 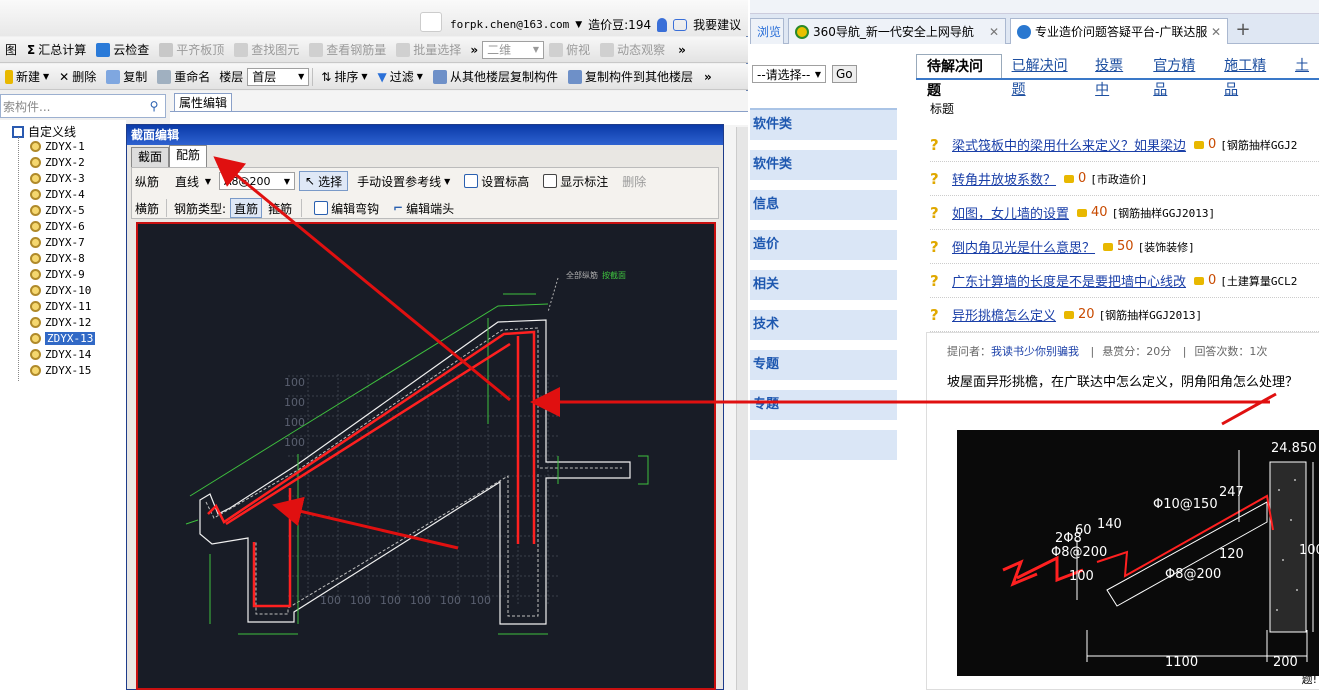 I want to click on side-menu-item: 相关, so click(x=823, y=285).